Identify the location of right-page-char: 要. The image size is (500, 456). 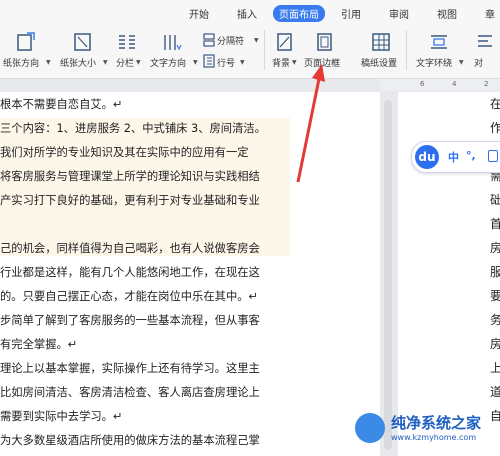
(495, 296).